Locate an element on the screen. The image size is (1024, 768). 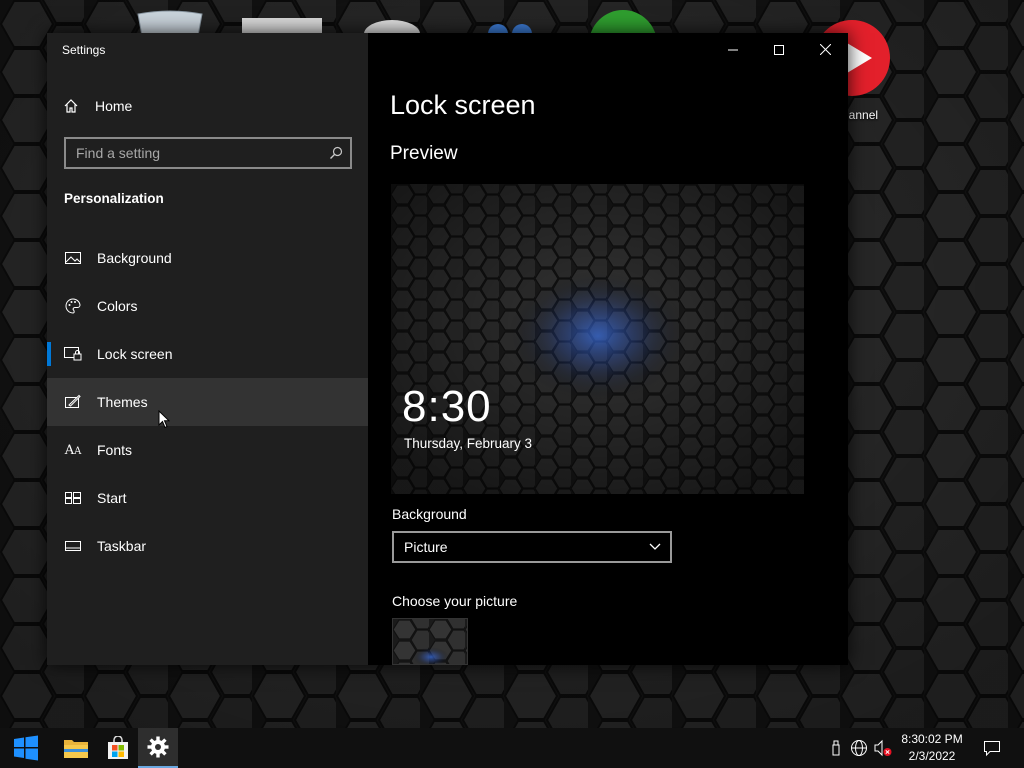
sidebar-item-label: Themes is located at coordinates (122, 402).